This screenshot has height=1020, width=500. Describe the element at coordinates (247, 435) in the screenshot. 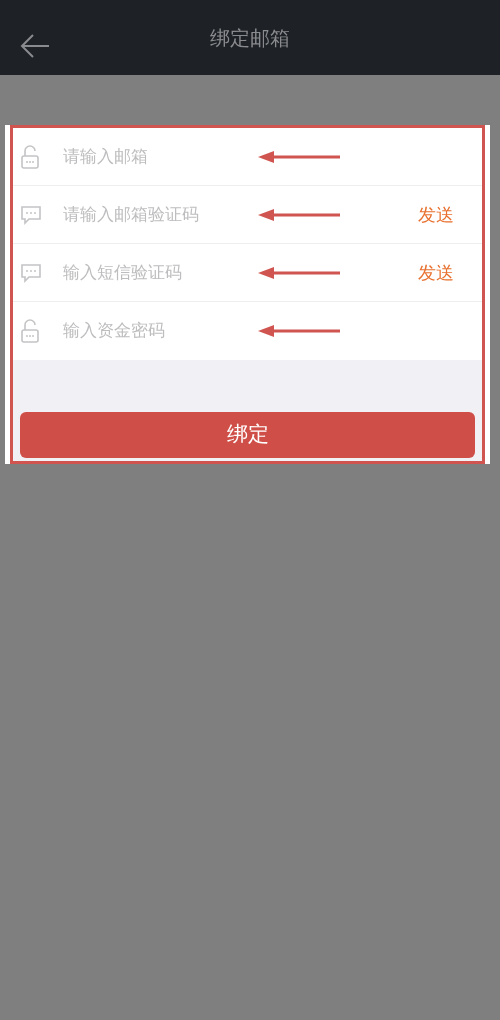

I see `bind-button: 绑定` at that location.